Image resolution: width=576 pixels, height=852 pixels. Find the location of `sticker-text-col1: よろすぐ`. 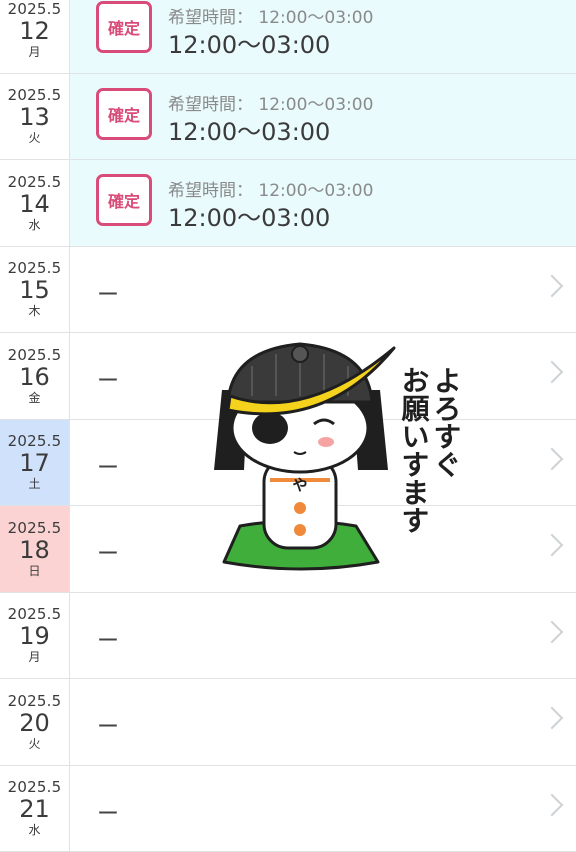

sticker-text-col1: よろすぐ is located at coordinates (446, 422).